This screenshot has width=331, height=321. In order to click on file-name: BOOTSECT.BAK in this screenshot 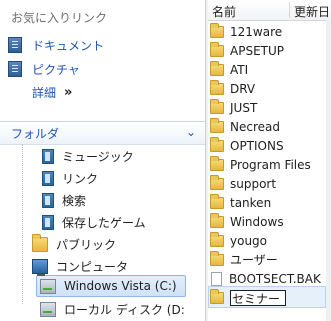, I will do `click(275, 278)`.